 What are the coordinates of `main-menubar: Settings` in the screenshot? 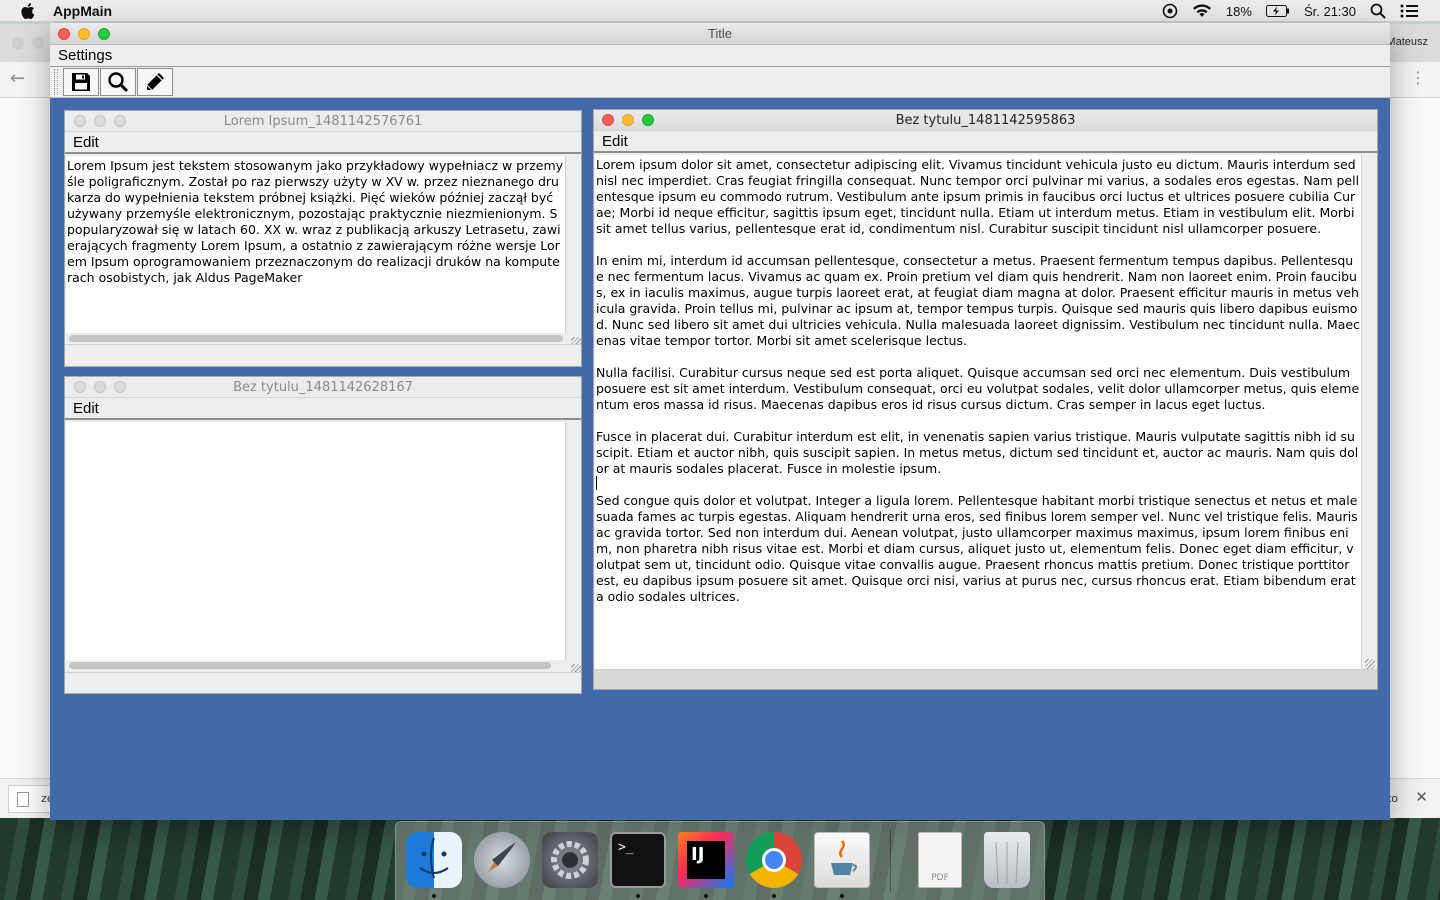 It's located at (720, 56).